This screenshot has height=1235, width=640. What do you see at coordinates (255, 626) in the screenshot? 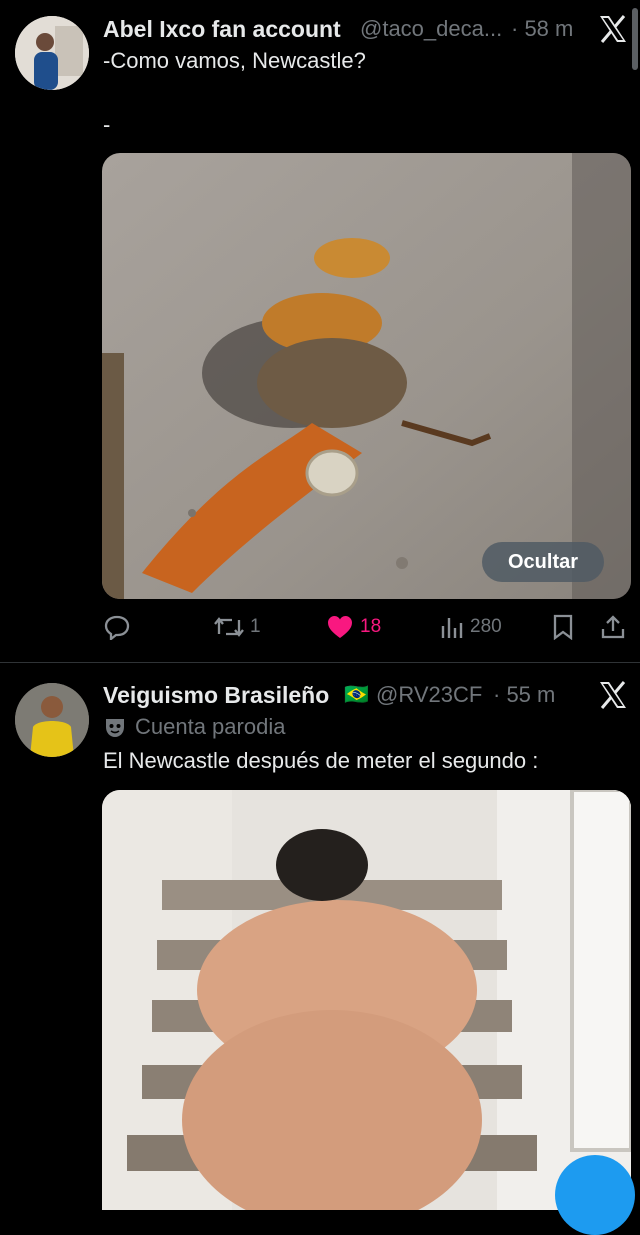
I see `retweet-count: 1` at bounding box center [255, 626].